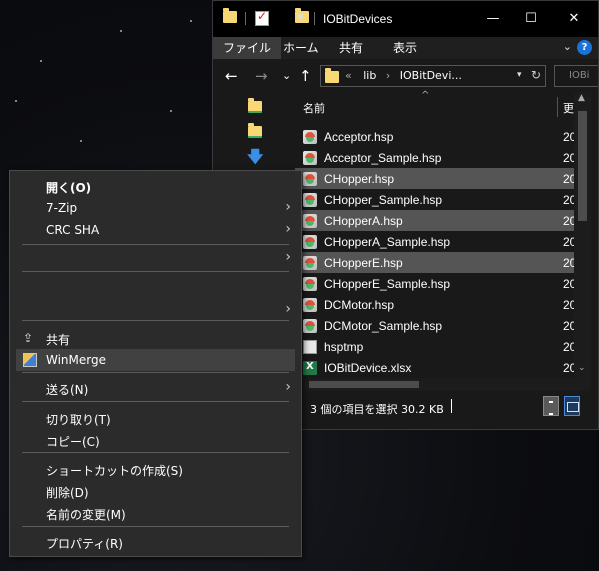 The height and width of the screenshot is (571, 599). Describe the element at coordinates (435, 304) in the screenshot. I see `file-row: DCMotor.hsp 20` at that location.